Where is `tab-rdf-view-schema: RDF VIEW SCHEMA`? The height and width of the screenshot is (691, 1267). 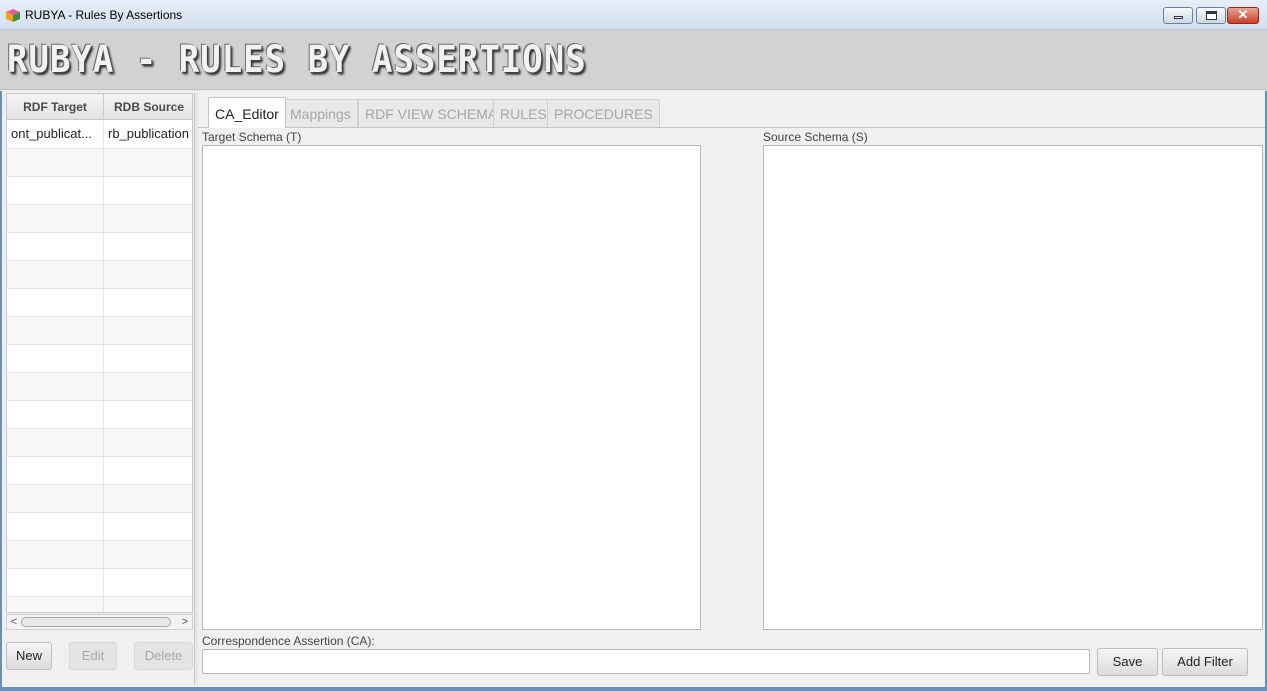 tab-rdf-view-schema: RDF VIEW SCHEMA is located at coordinates (431, 113).